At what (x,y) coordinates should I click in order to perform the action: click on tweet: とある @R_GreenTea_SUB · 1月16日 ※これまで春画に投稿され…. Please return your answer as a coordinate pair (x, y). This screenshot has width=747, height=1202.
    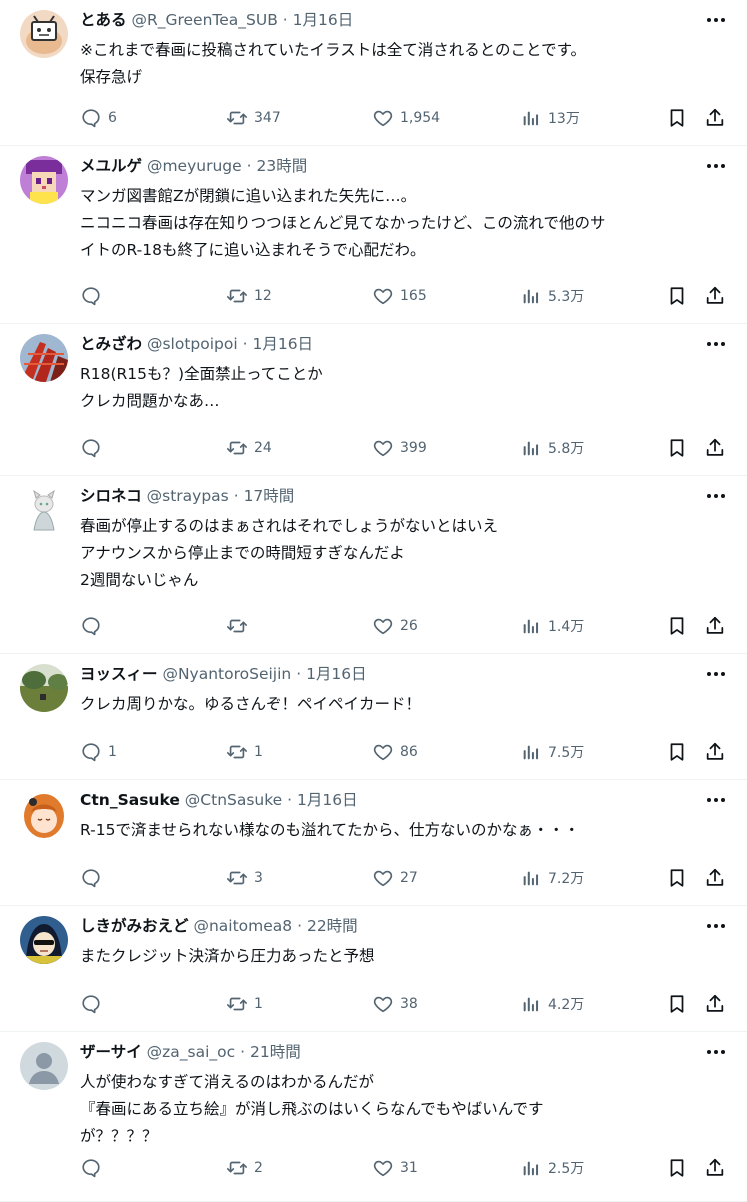
    Looking at the image, I should click on (373, 73).